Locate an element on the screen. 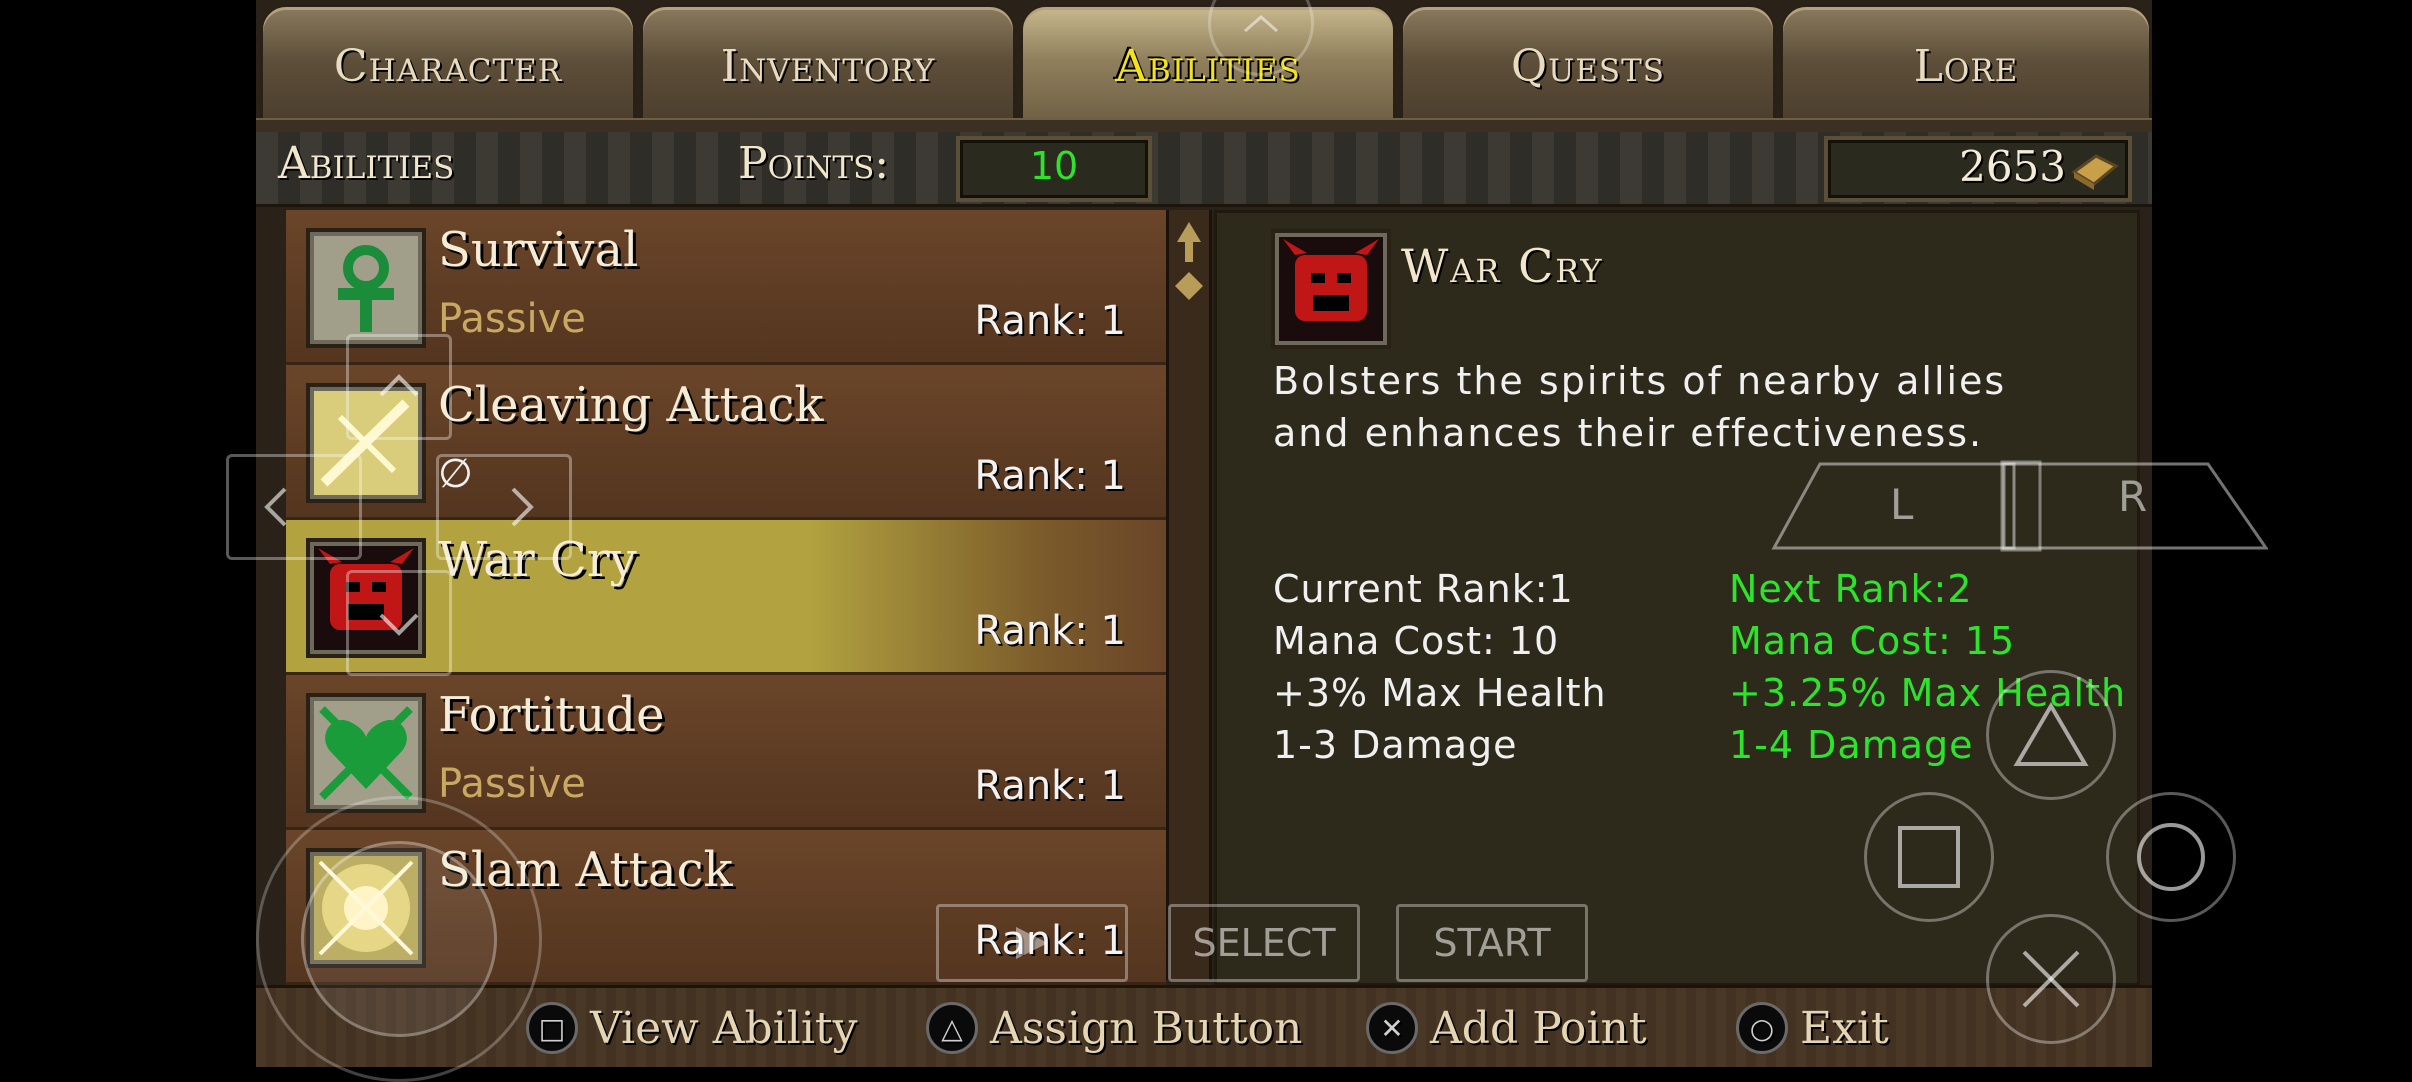 Image resolution: width=2412 pixels, height=1082 pixels. square-icon is located at coordinates (1929, 857).